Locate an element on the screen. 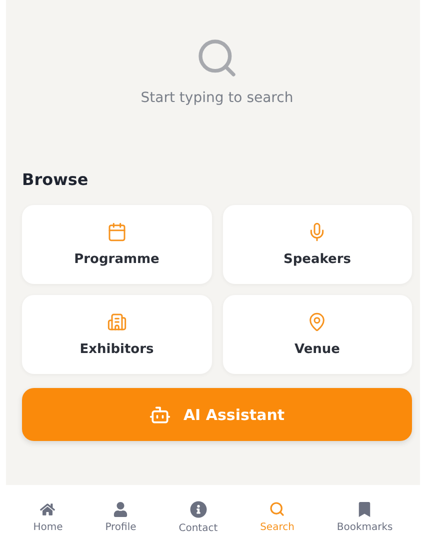  calendar-icon is located at coordinates (116, 232).